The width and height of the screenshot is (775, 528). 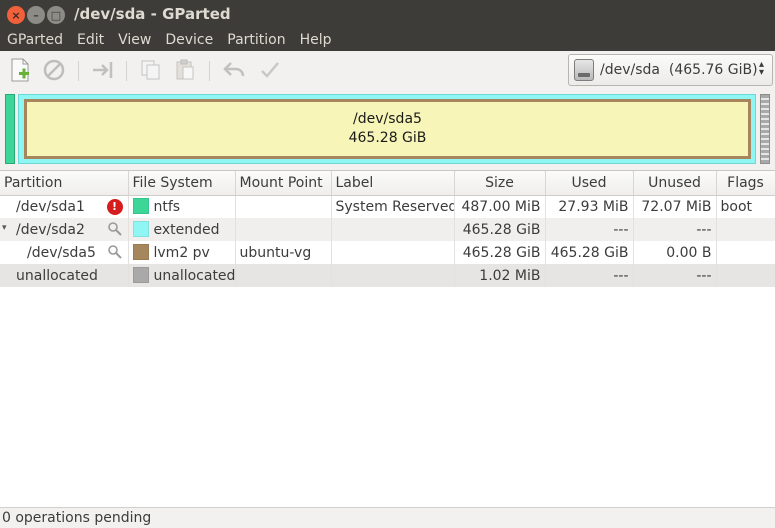 I want to click on partition-name: /dev/sda1, so click(x=50, y=206).